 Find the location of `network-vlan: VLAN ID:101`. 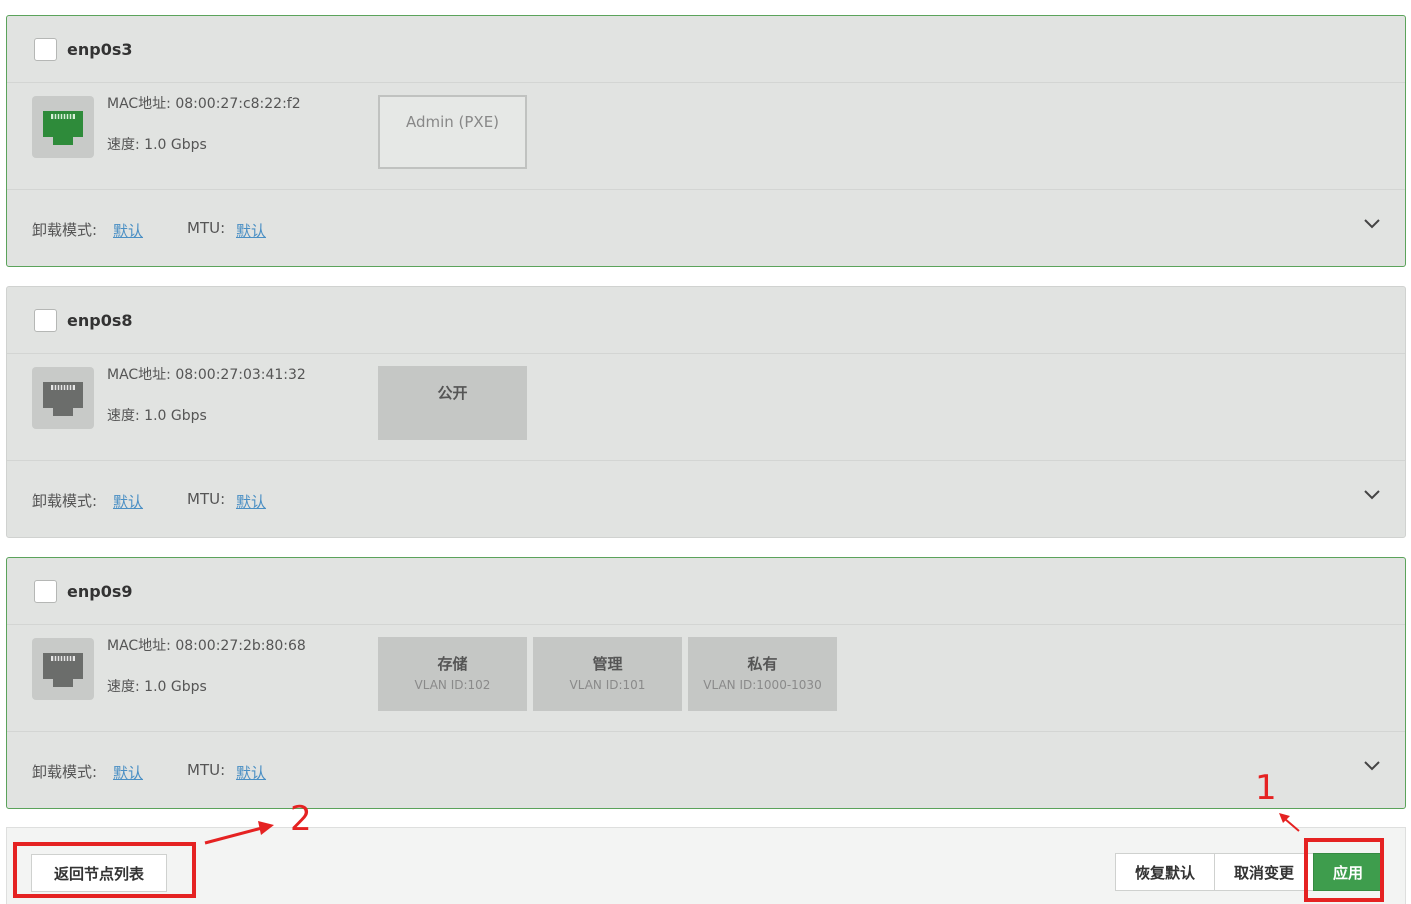

network-vlan: VLAN ID:101 is located at coordinates (607, 685).